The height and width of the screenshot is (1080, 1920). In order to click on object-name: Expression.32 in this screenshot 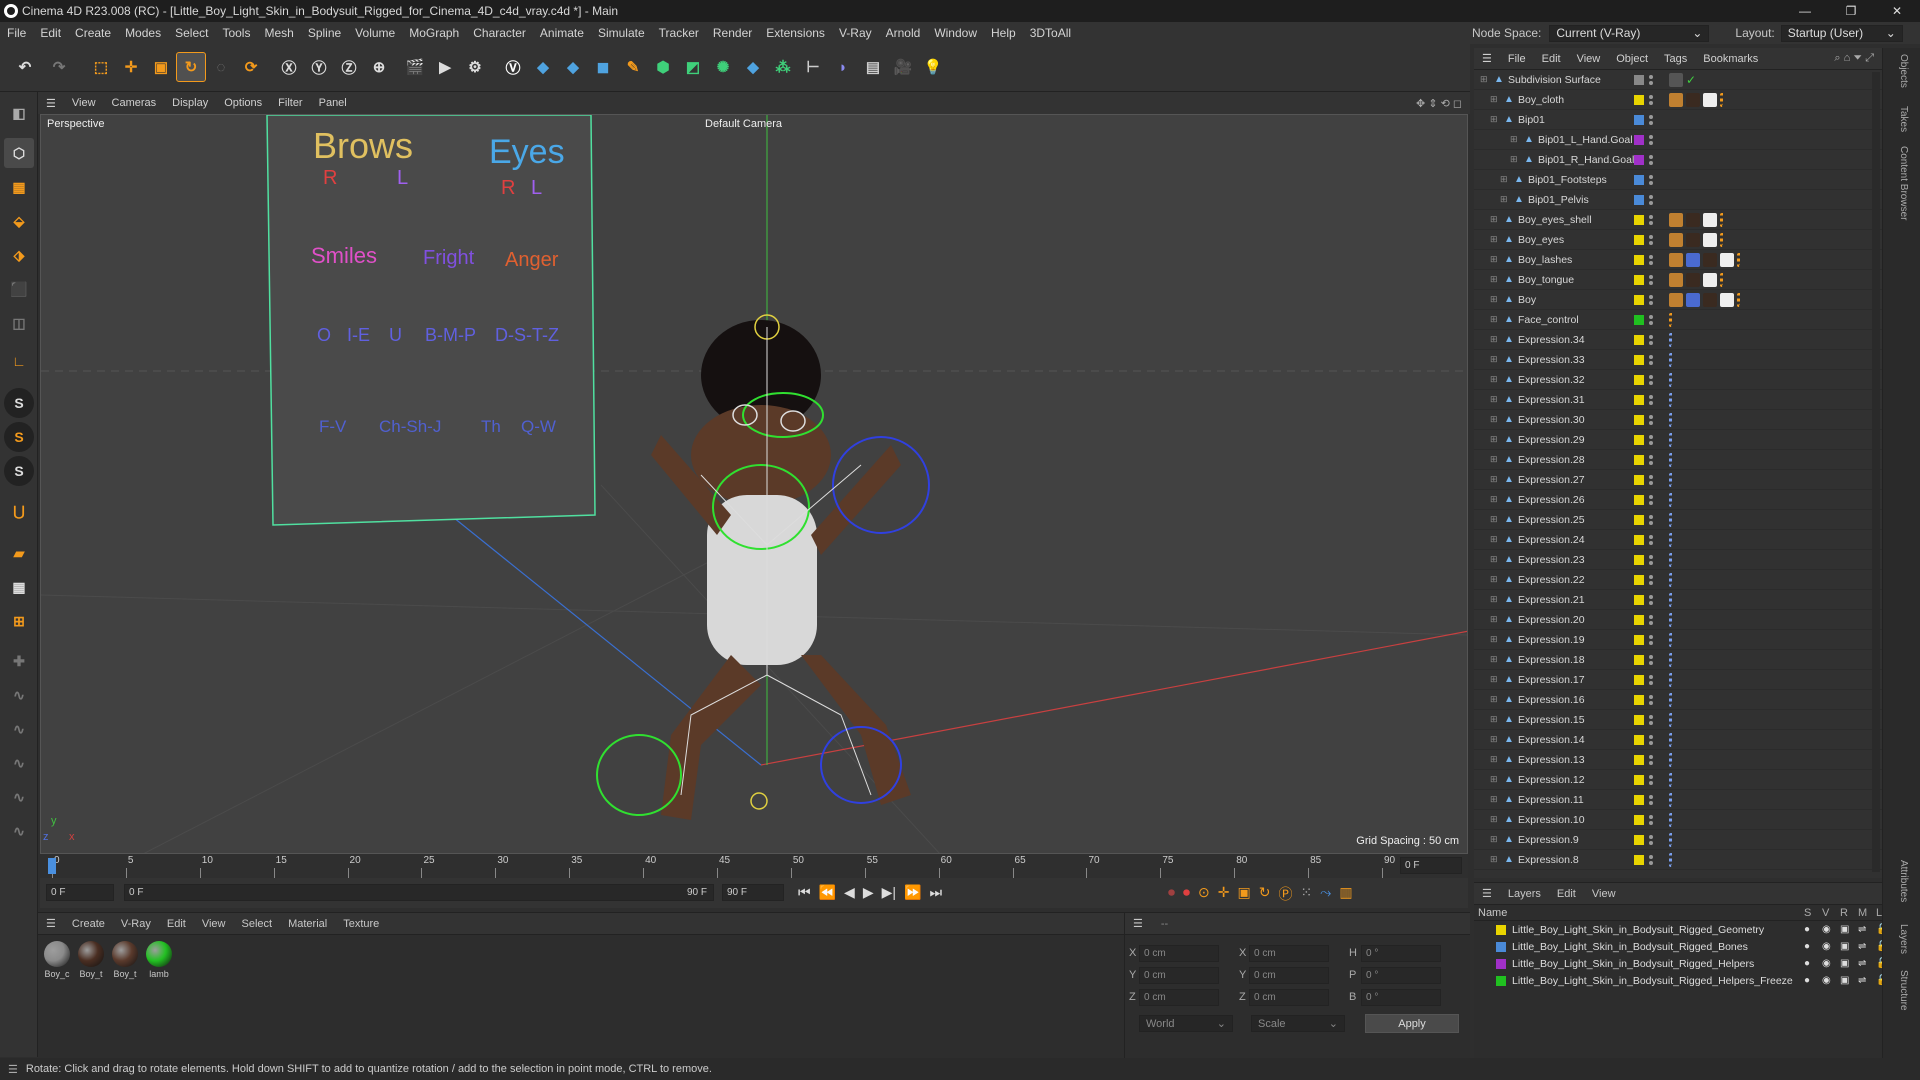, I will do `click(1551, 380)`.